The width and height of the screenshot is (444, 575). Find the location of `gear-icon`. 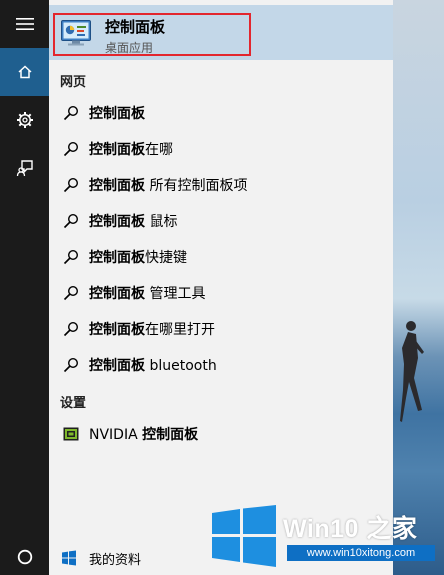

gear-icon is located at coordinates (24, 120).